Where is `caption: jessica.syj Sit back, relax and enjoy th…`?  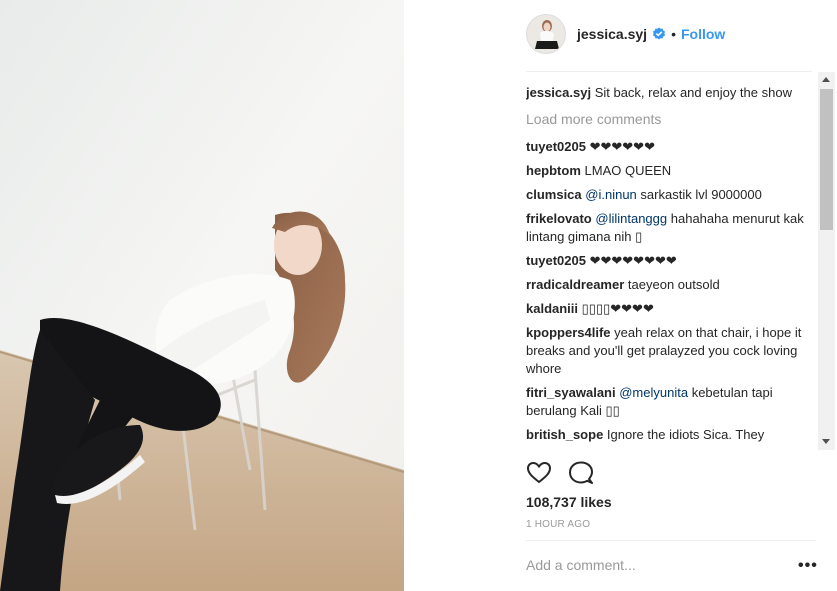
caption: jessica.syj Sit back, relax and enjoy th… is located at coordinates (671, 93).